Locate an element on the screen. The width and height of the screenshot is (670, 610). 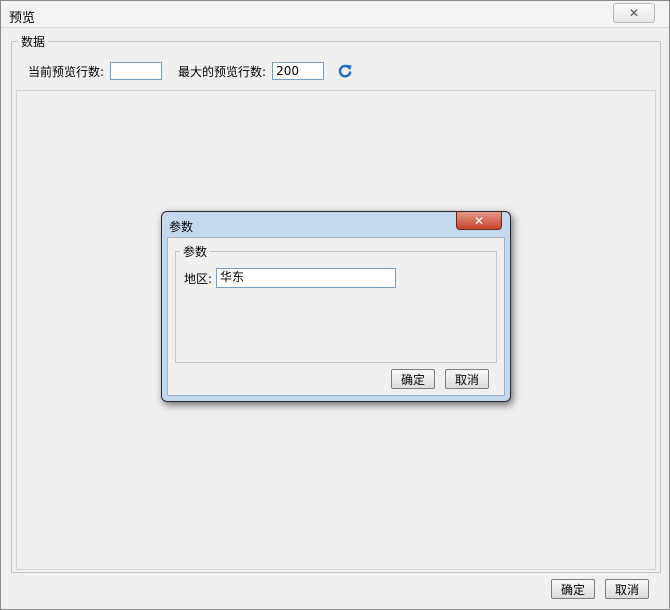
refresh-button is located at coordinates (345, 71).